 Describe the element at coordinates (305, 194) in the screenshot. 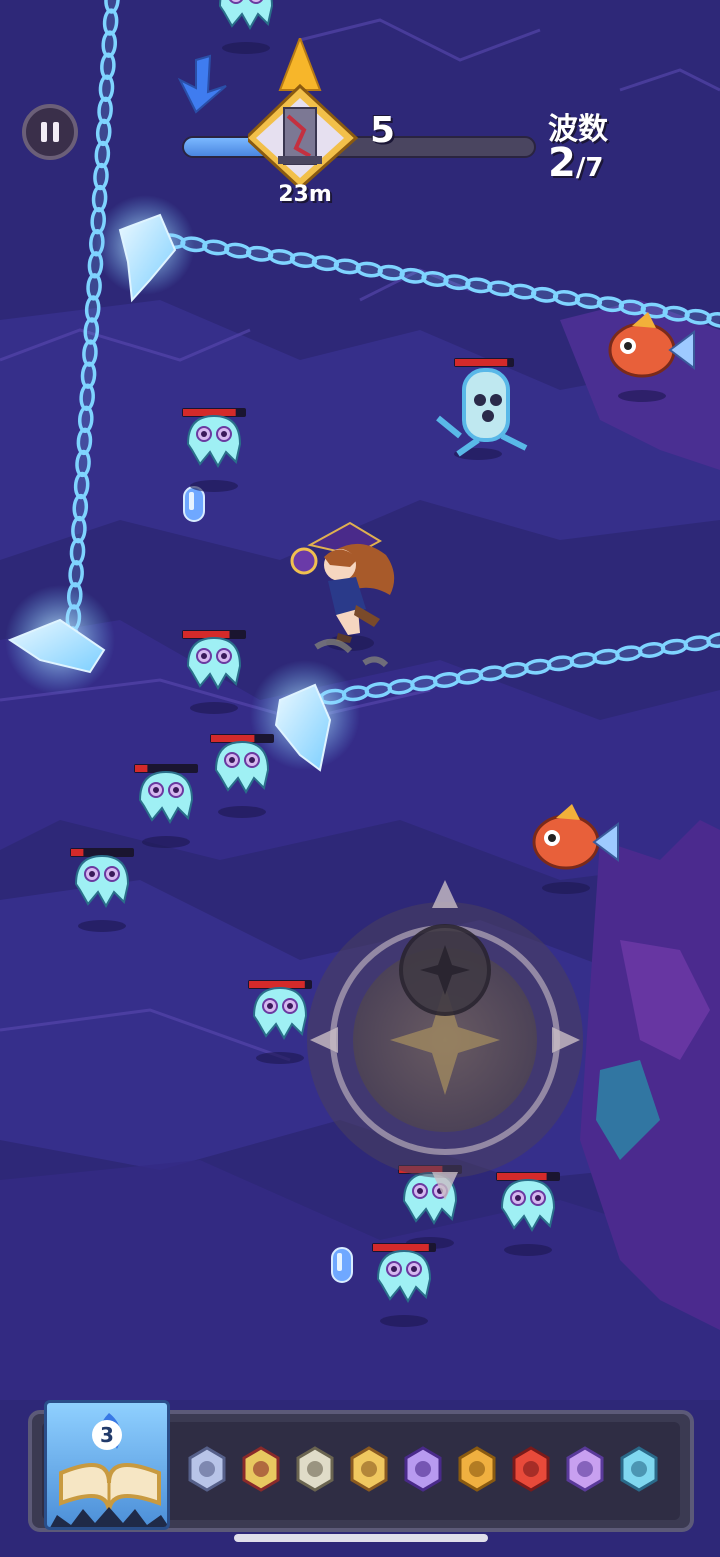

I see `distance-text: 23m` at that location.